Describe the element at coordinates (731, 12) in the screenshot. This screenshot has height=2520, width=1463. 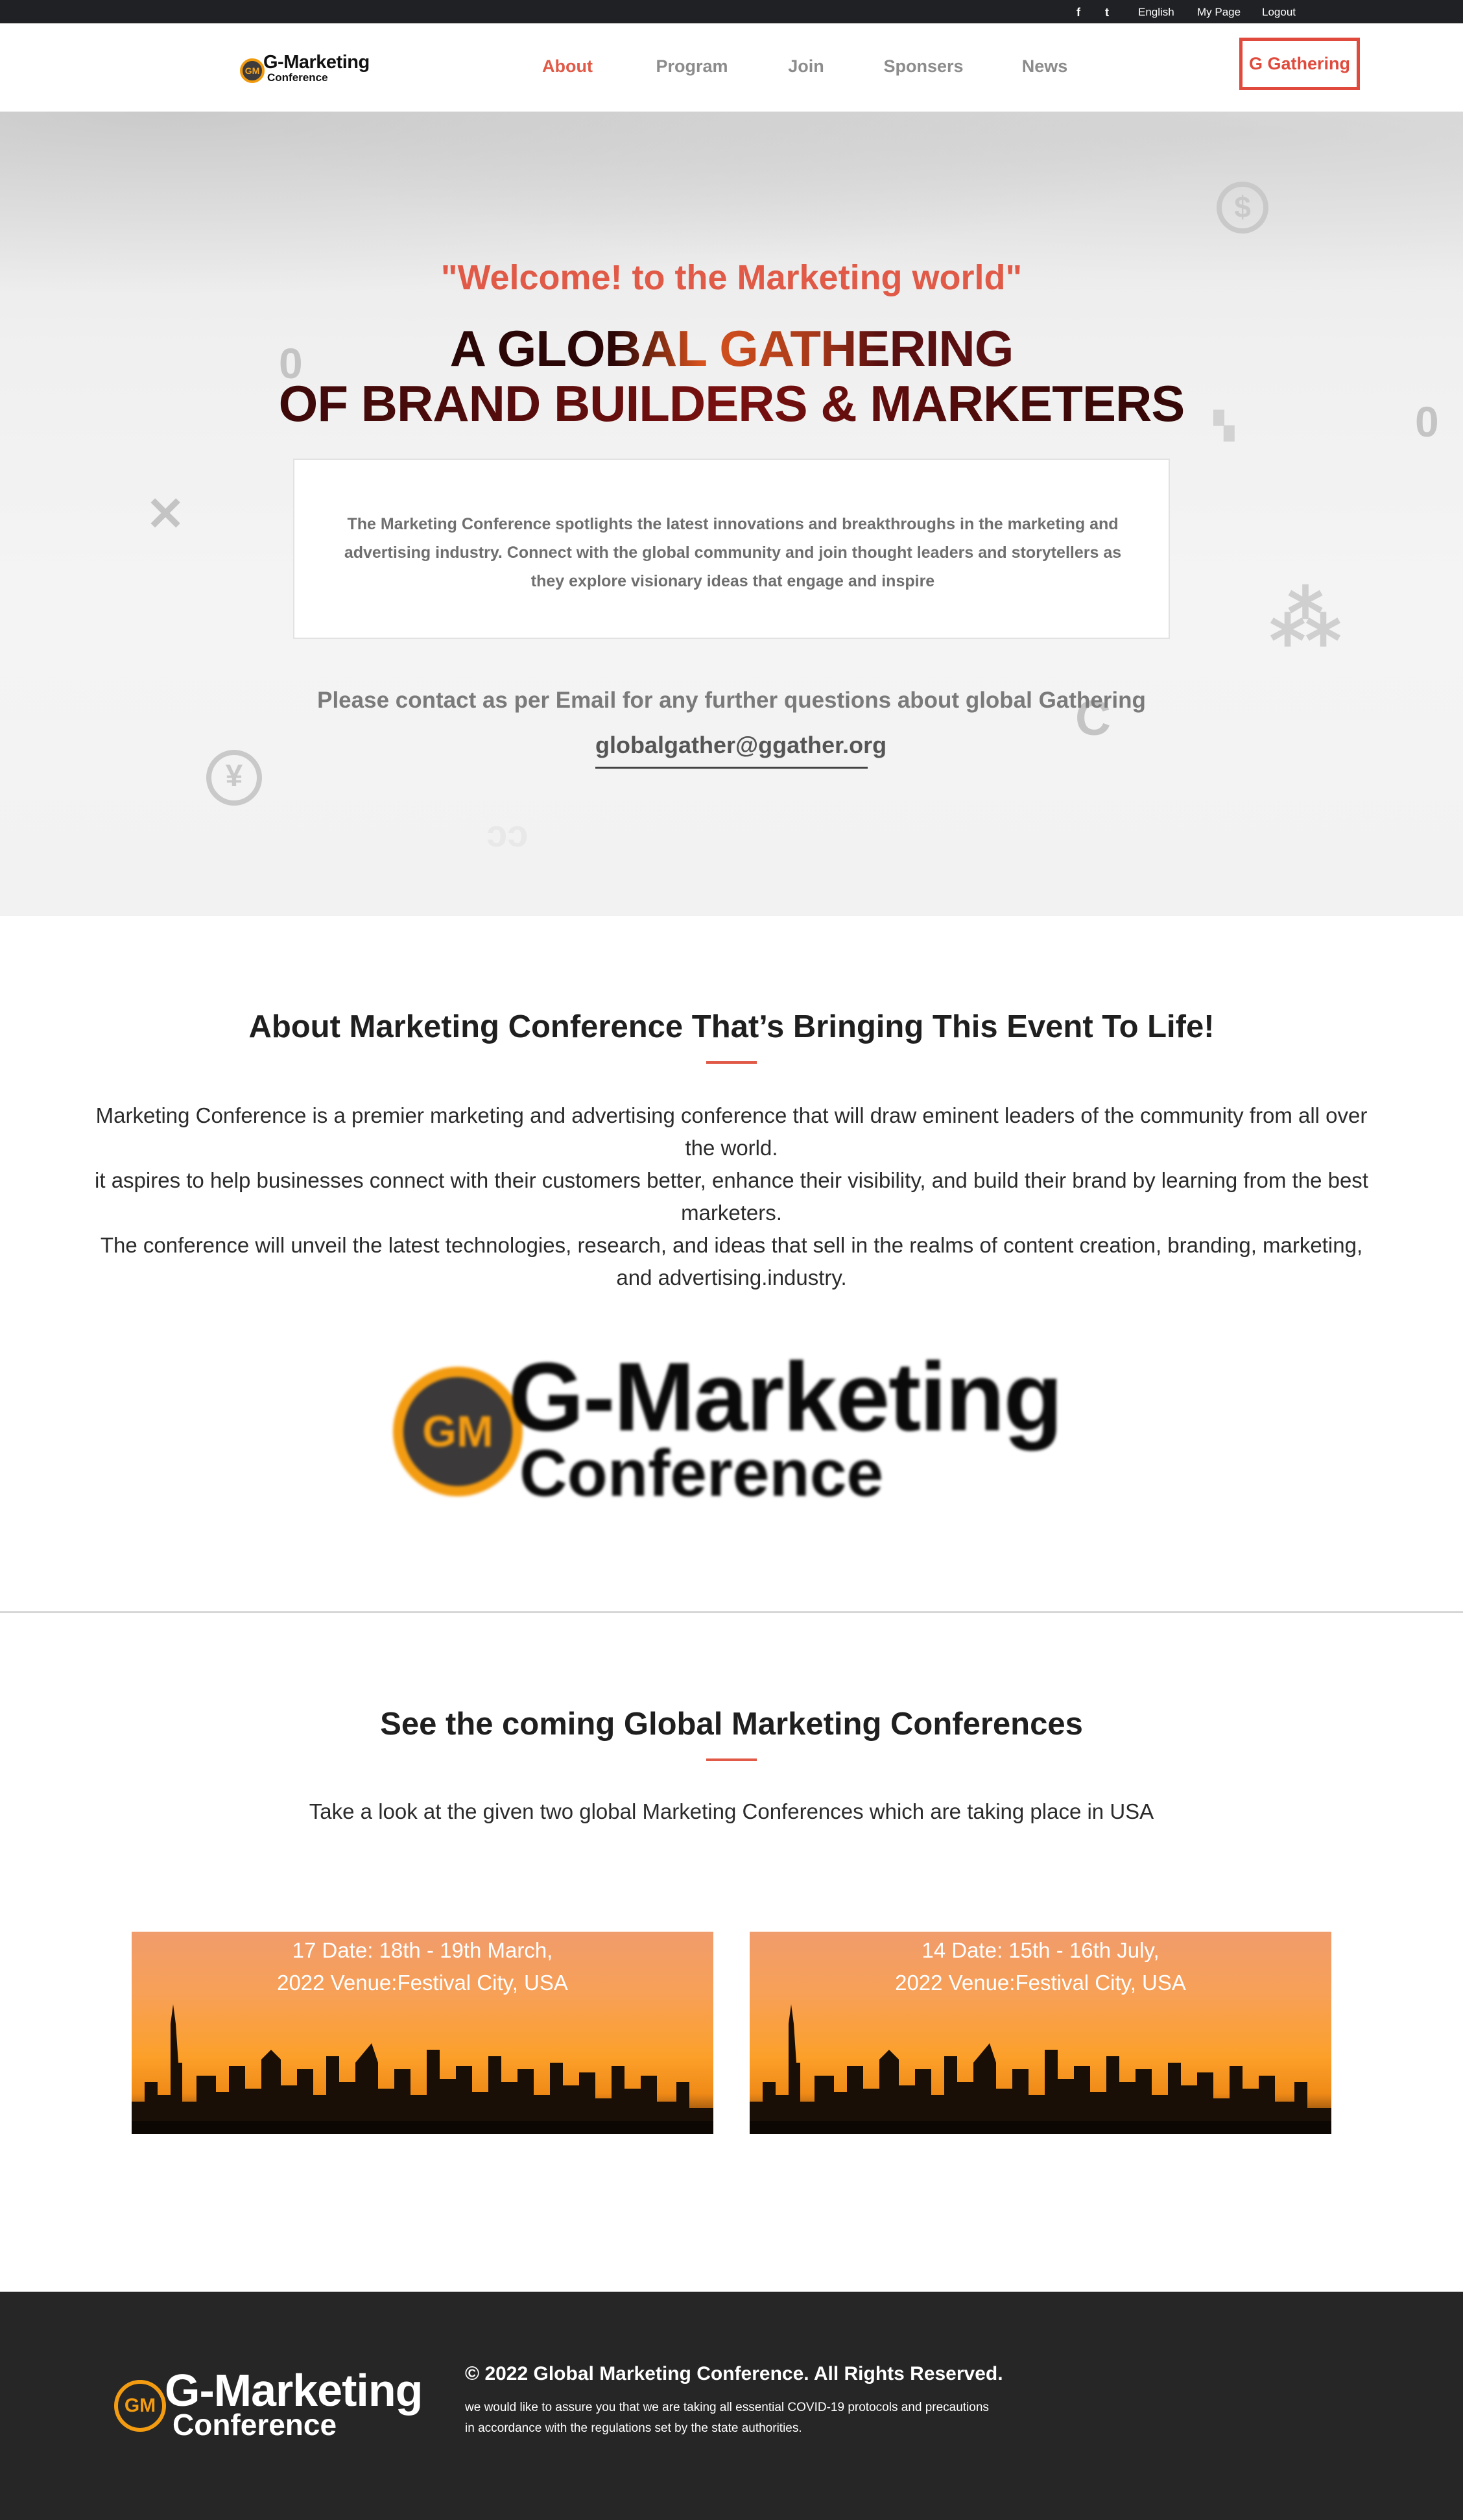
I see `top-utility-bar: f t English My Page Logout` at that location.